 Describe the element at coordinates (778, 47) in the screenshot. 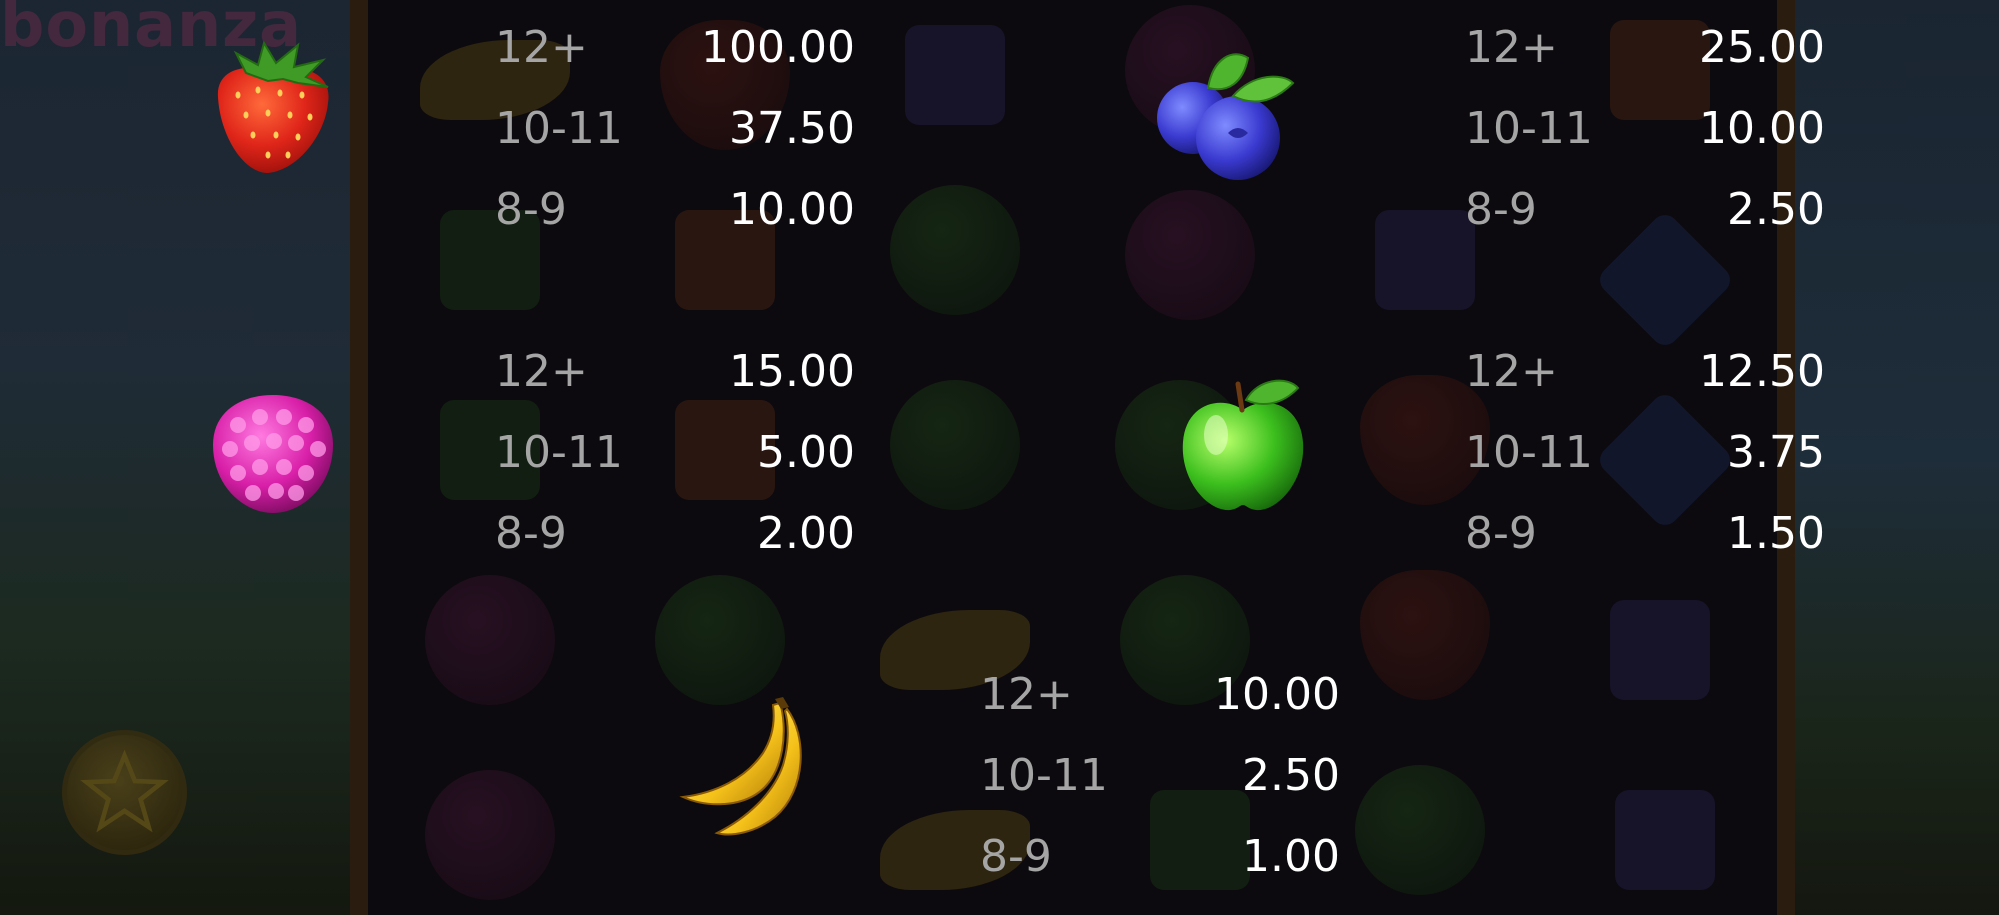

I see `payout-value: 100.00` at that location.